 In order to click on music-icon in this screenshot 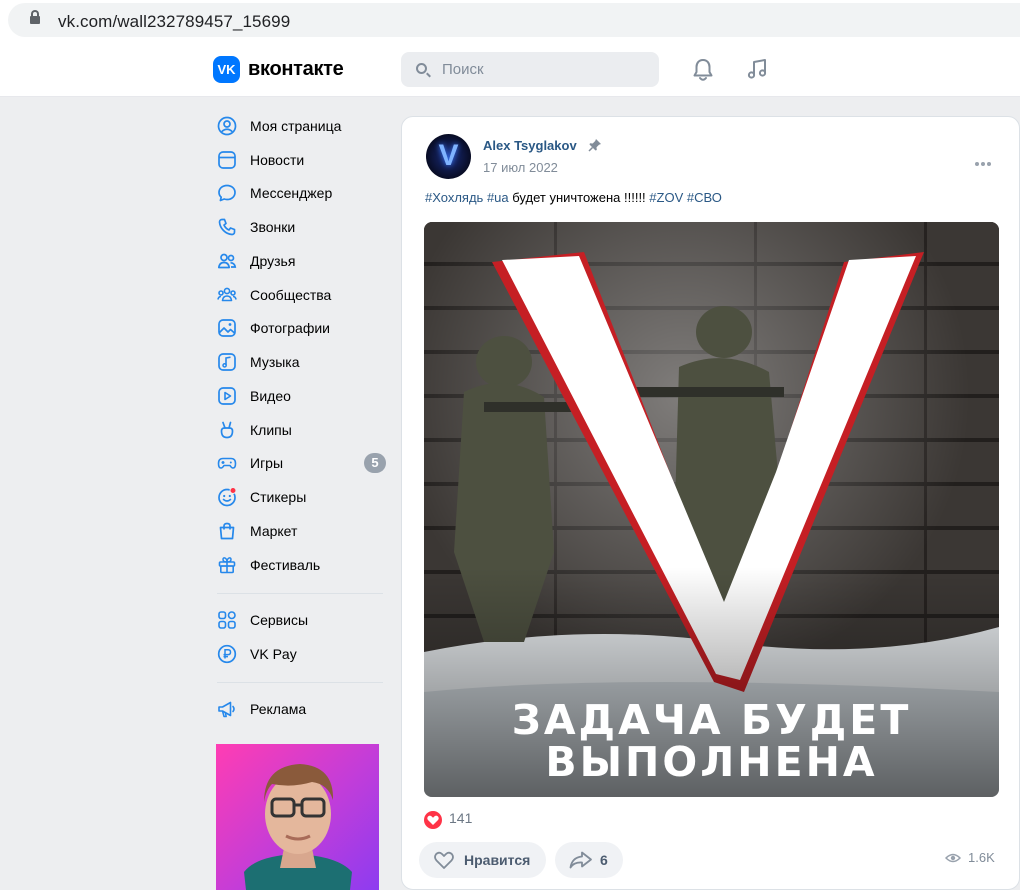, I will do `click(227, 362)`.